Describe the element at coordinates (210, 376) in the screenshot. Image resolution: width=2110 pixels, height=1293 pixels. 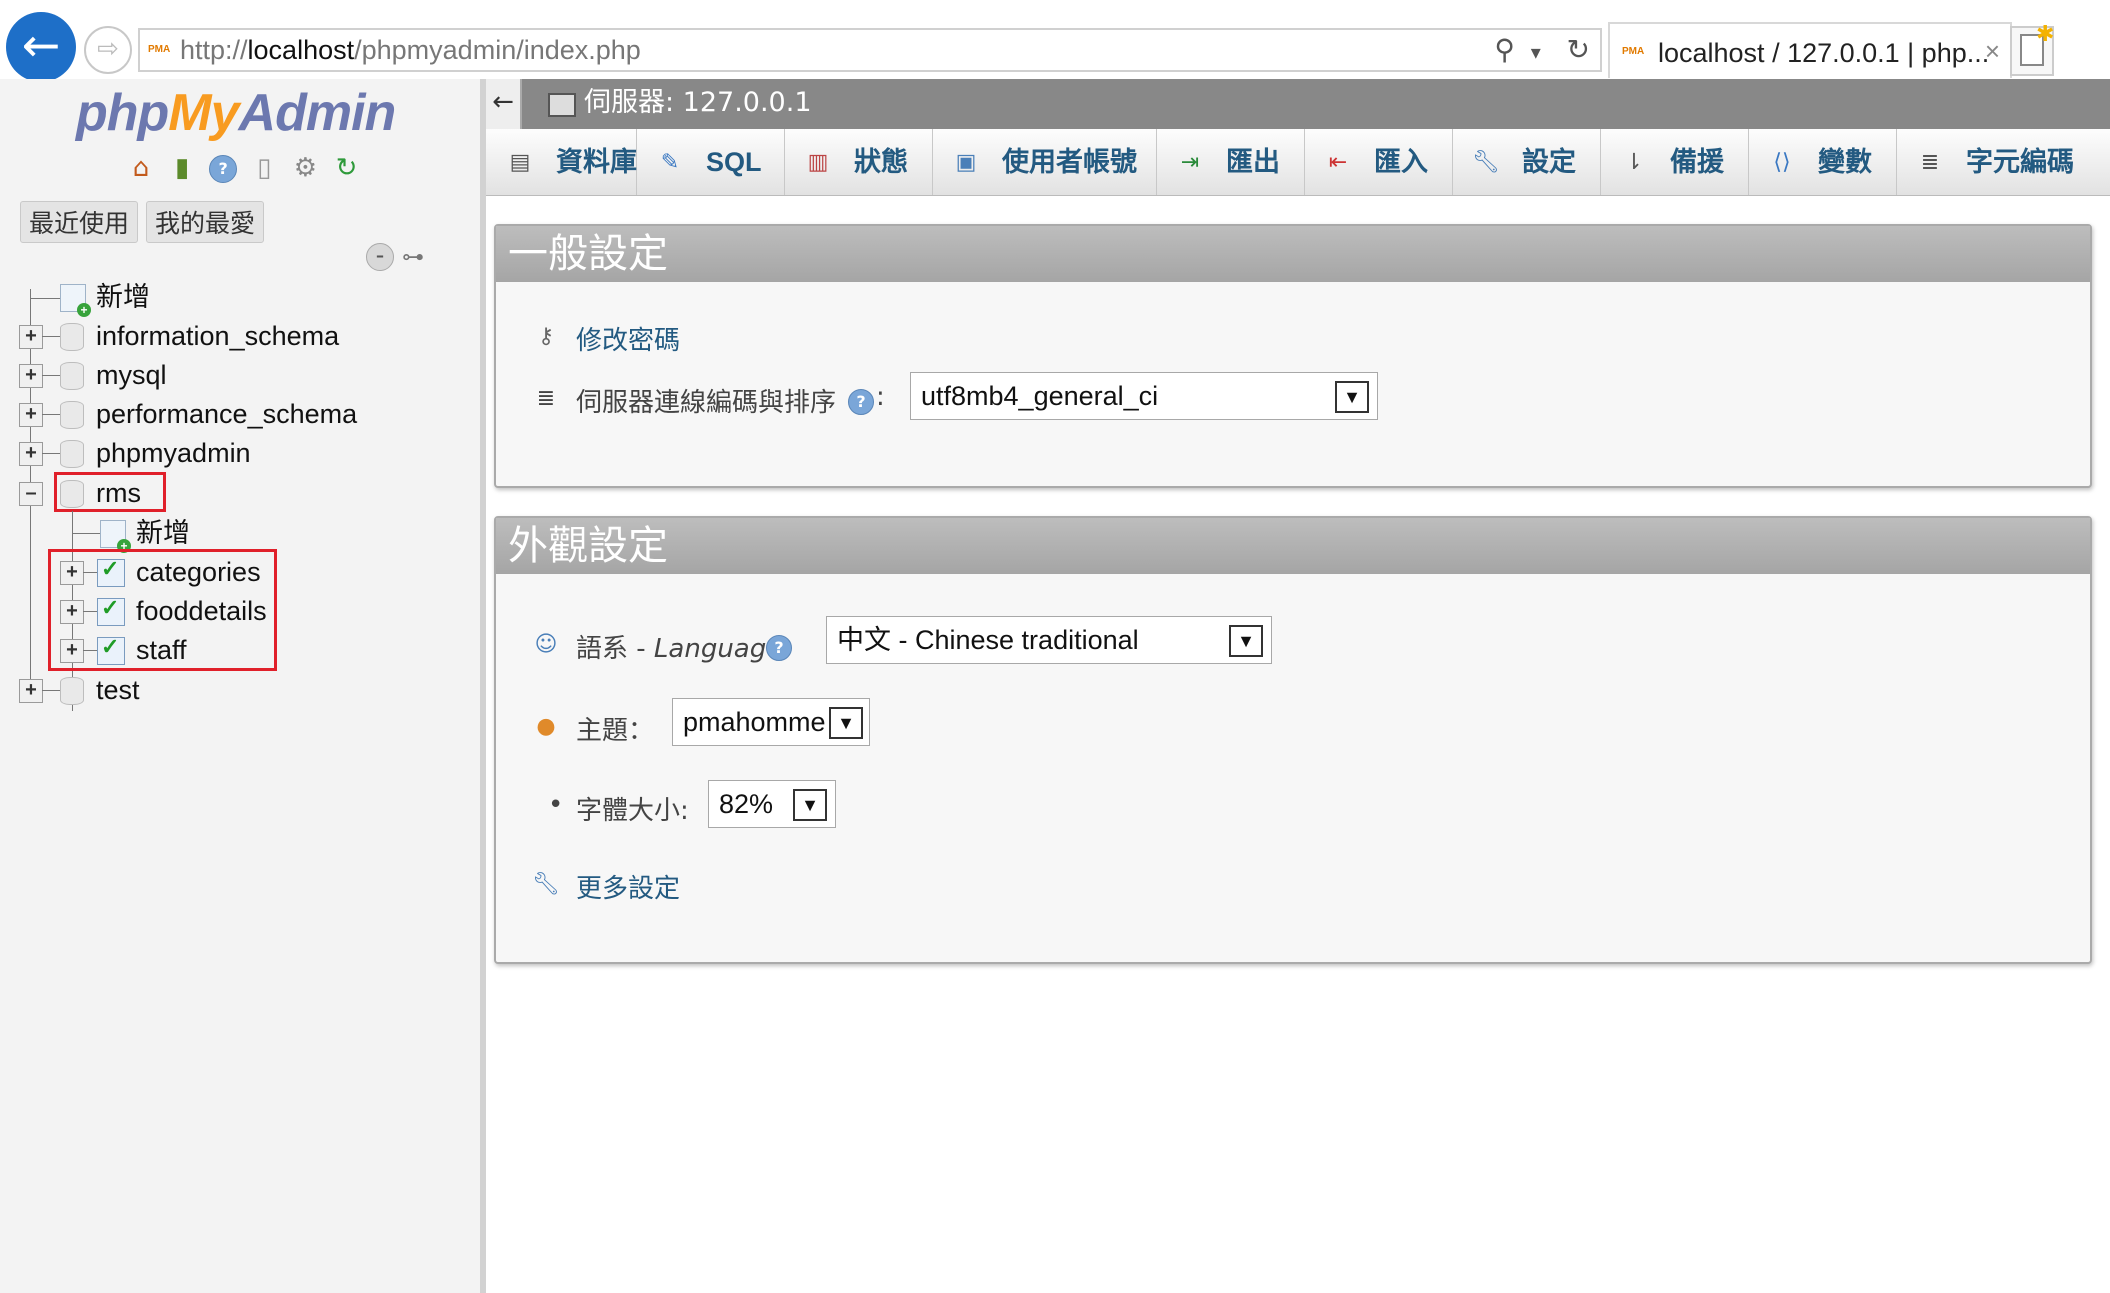
I see `tree-db-mysql: + mysql` at that location.